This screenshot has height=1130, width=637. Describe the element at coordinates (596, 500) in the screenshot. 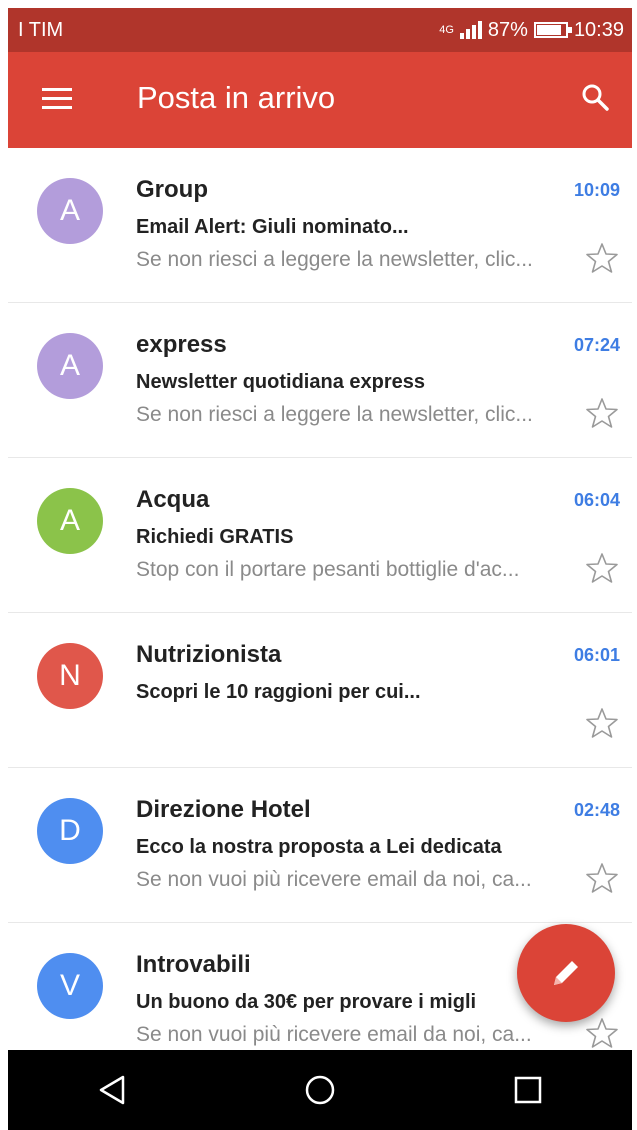

I see `email-time: 06:04` at that location.